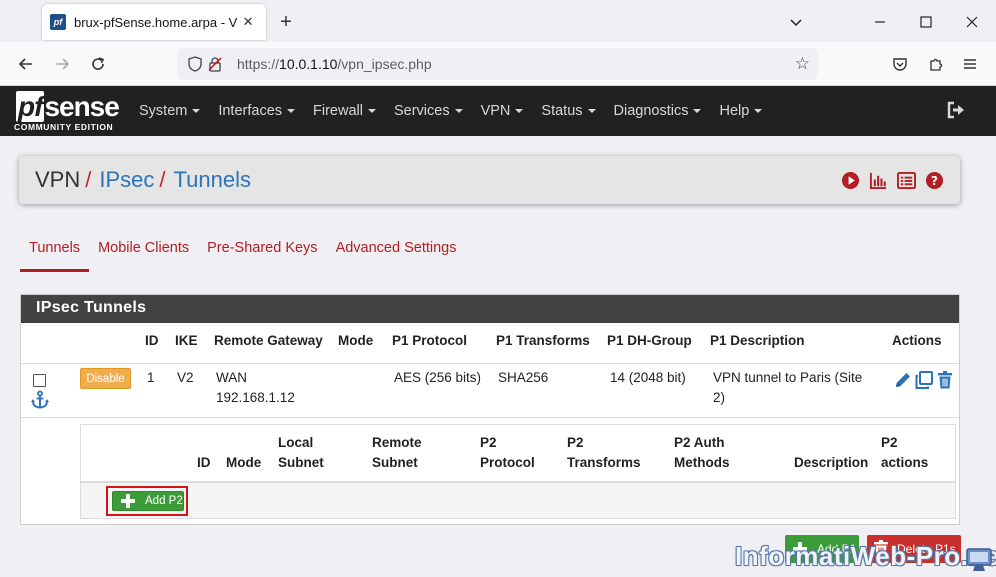 The height and width of the screenshot is (577, 996). What do you see at coordinates (268, 340) in the screenshot?
I see `col-remote-gateway: Remote Gateway` at bounding box center [268, 340].